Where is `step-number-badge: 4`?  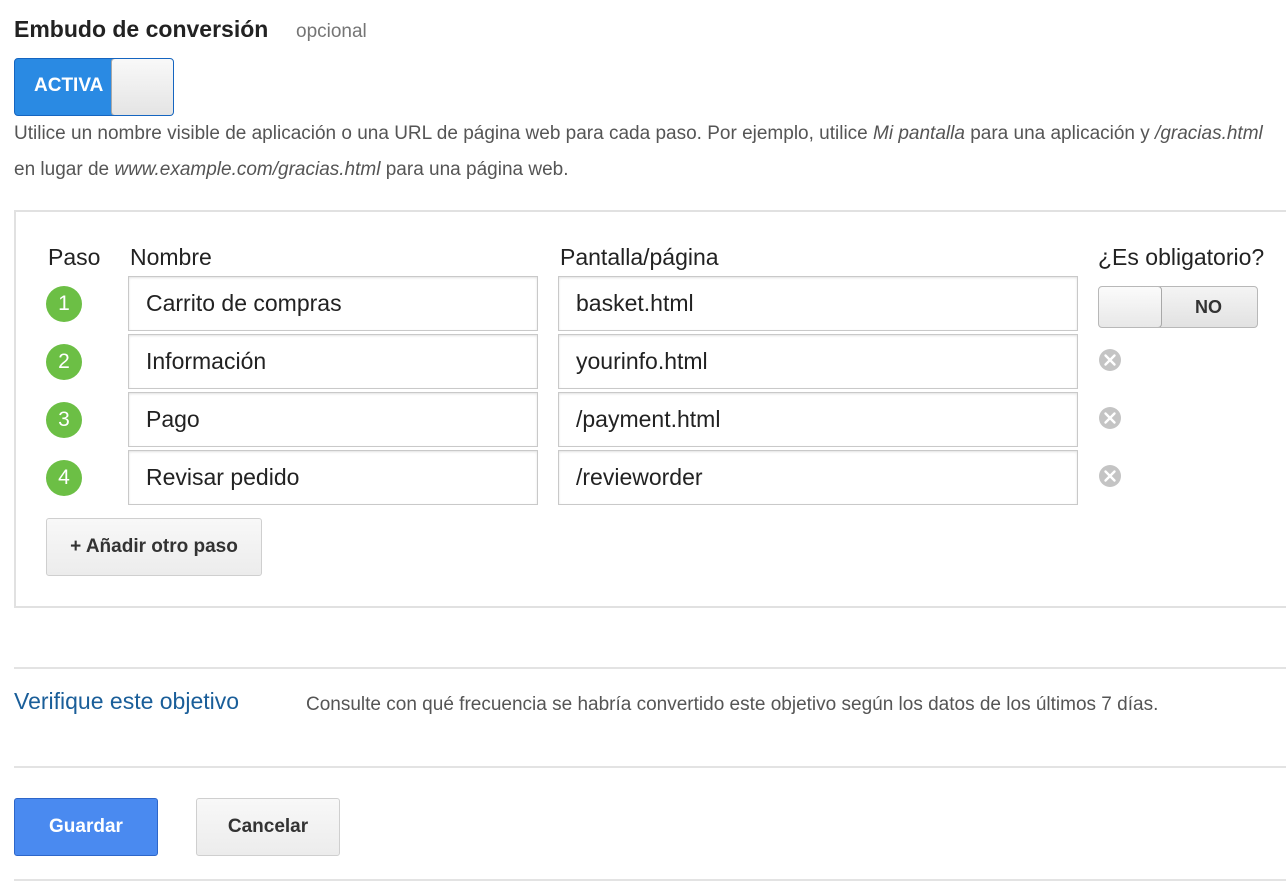 step-number-badge: 4 is located at coordinates (64, 478).